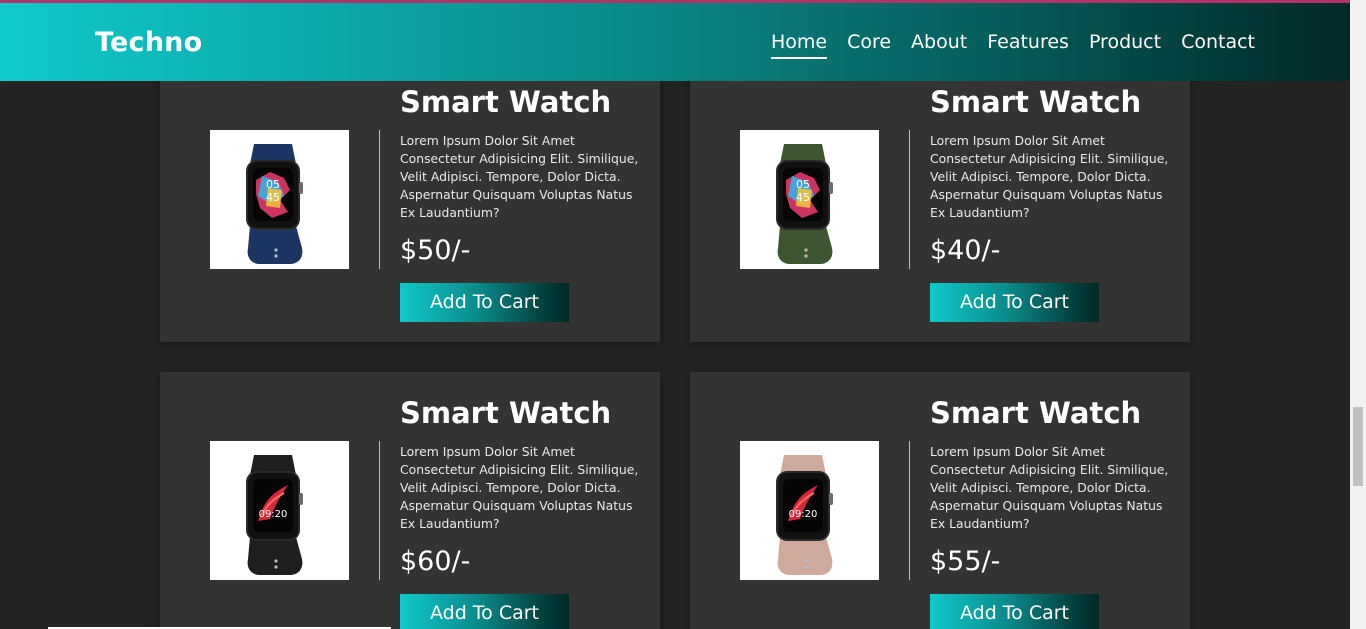  Describe the element at coordinates (939, 45) in the screenshot. I see `nav-about: About` at that location.